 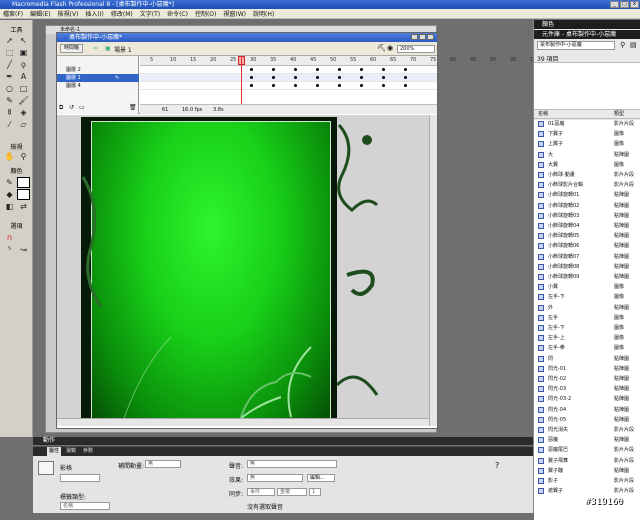 I want to click on library-item: 大 點陣圖, so click(x=587, y=155).